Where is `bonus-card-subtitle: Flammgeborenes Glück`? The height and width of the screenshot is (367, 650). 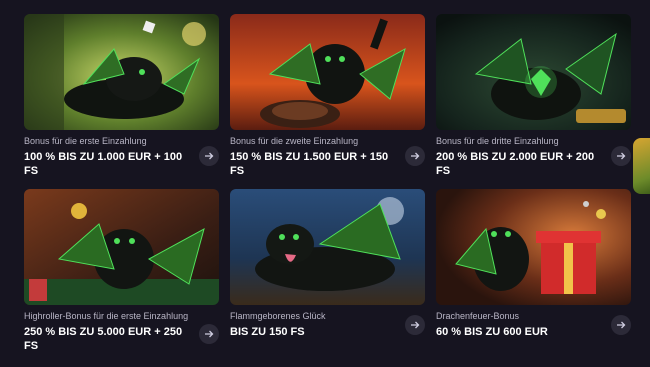 bonus-card-subtitle: Flammgeborenes Glück is located at coordinates (278, 316).